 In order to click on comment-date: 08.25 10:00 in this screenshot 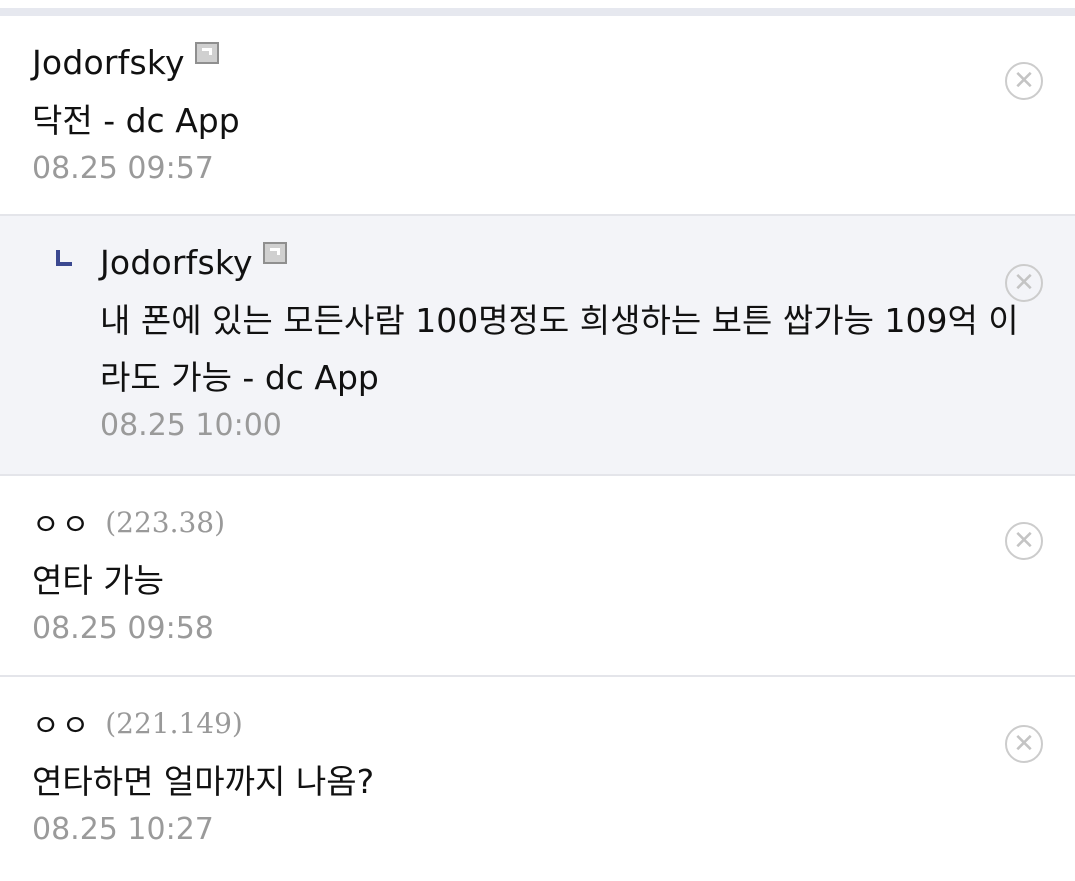, I will do `click(191, 425)`.